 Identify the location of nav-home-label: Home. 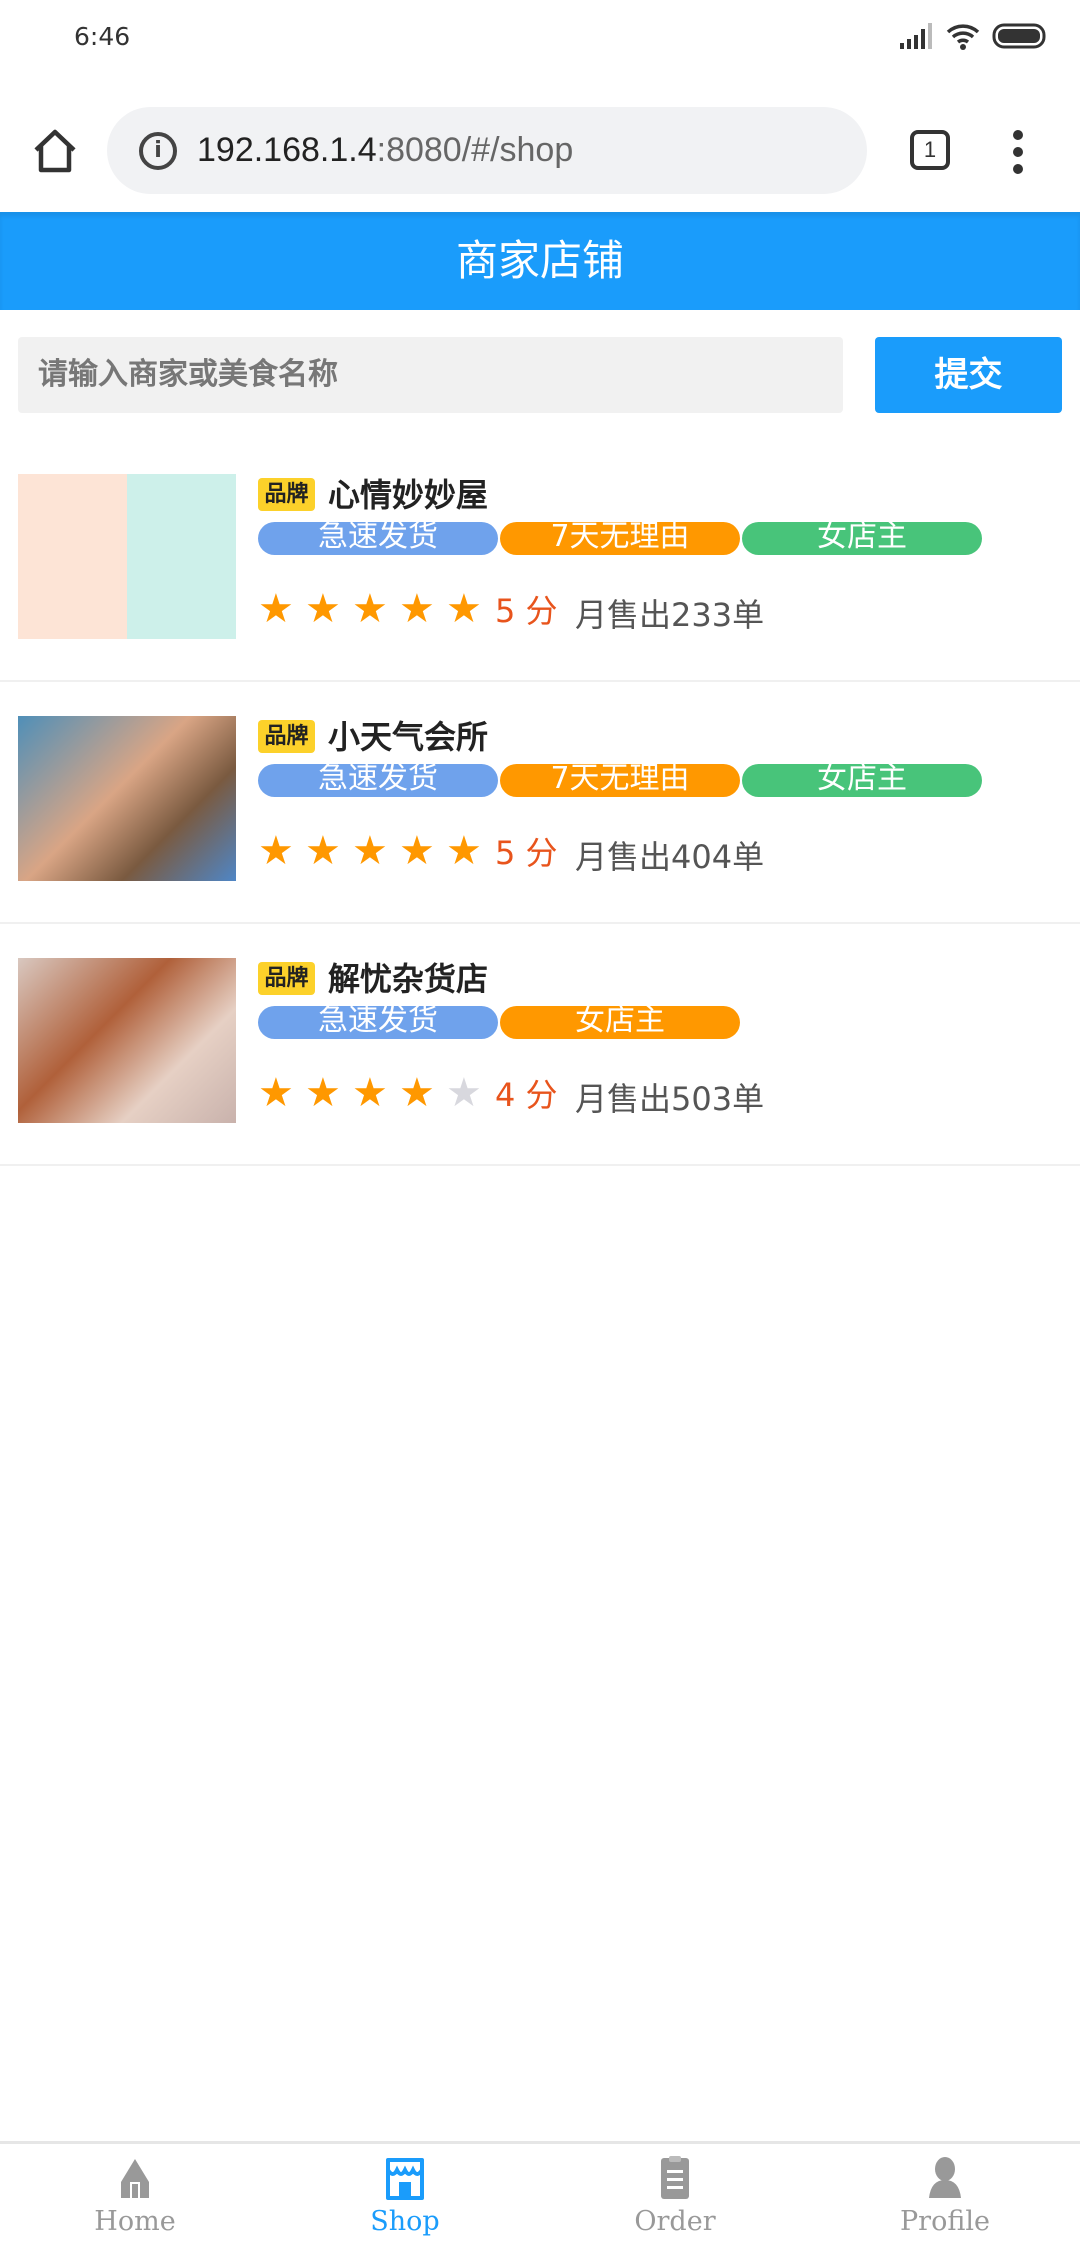
(135, 2221).